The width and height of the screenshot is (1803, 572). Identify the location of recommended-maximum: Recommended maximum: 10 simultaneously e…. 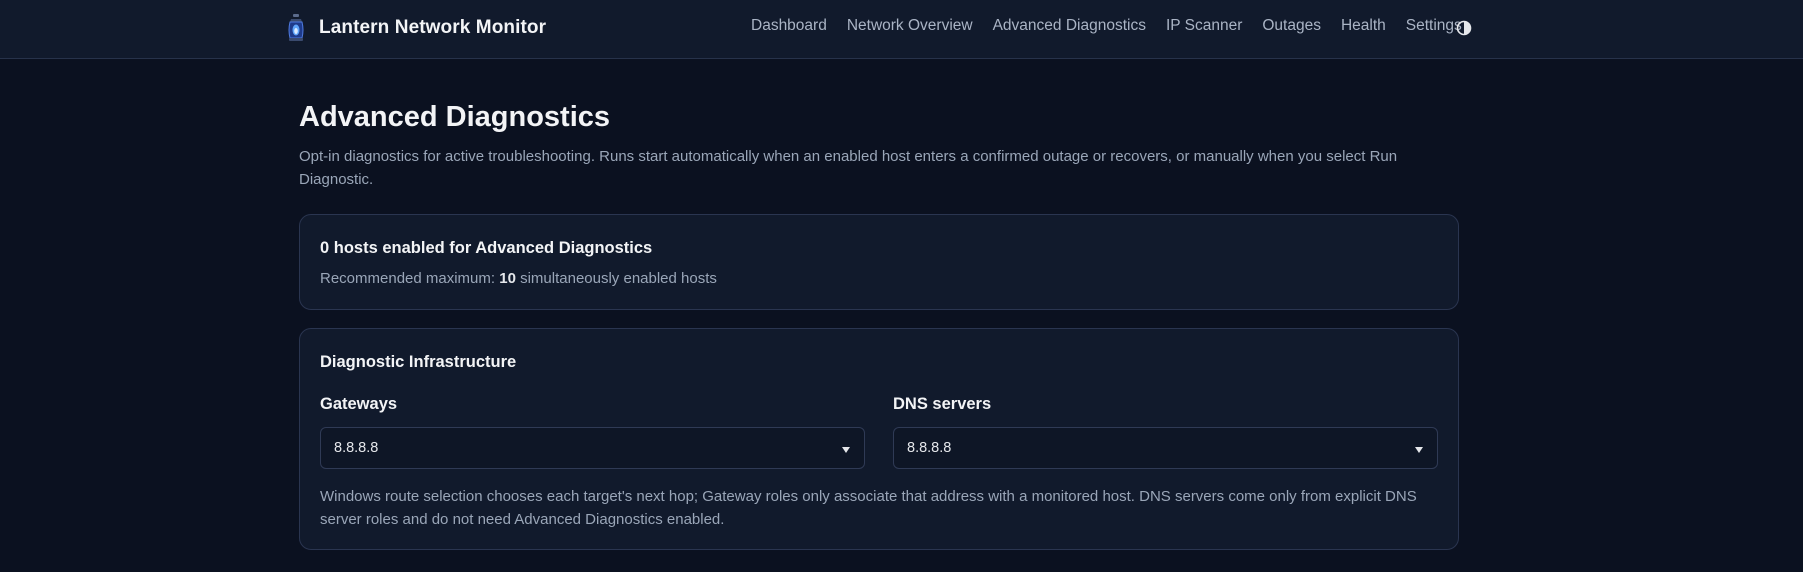
(518, 278).